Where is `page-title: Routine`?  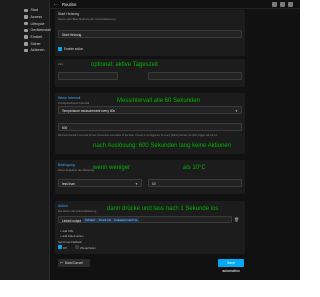 page-title: Routine is located at coordinates (69, 5).